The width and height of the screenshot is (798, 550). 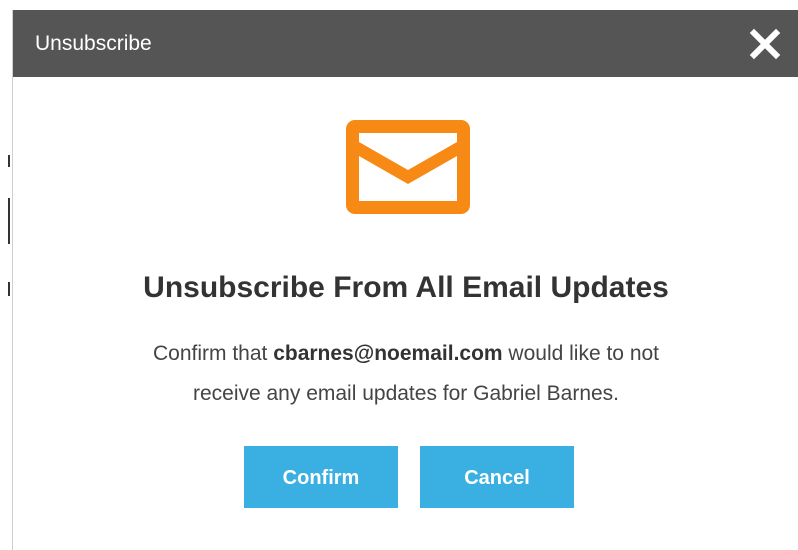 What do you see at coordinates (321, 477) in the screenshot?
I see `confirm-button: Confirm` at bounding box center [321, 477].